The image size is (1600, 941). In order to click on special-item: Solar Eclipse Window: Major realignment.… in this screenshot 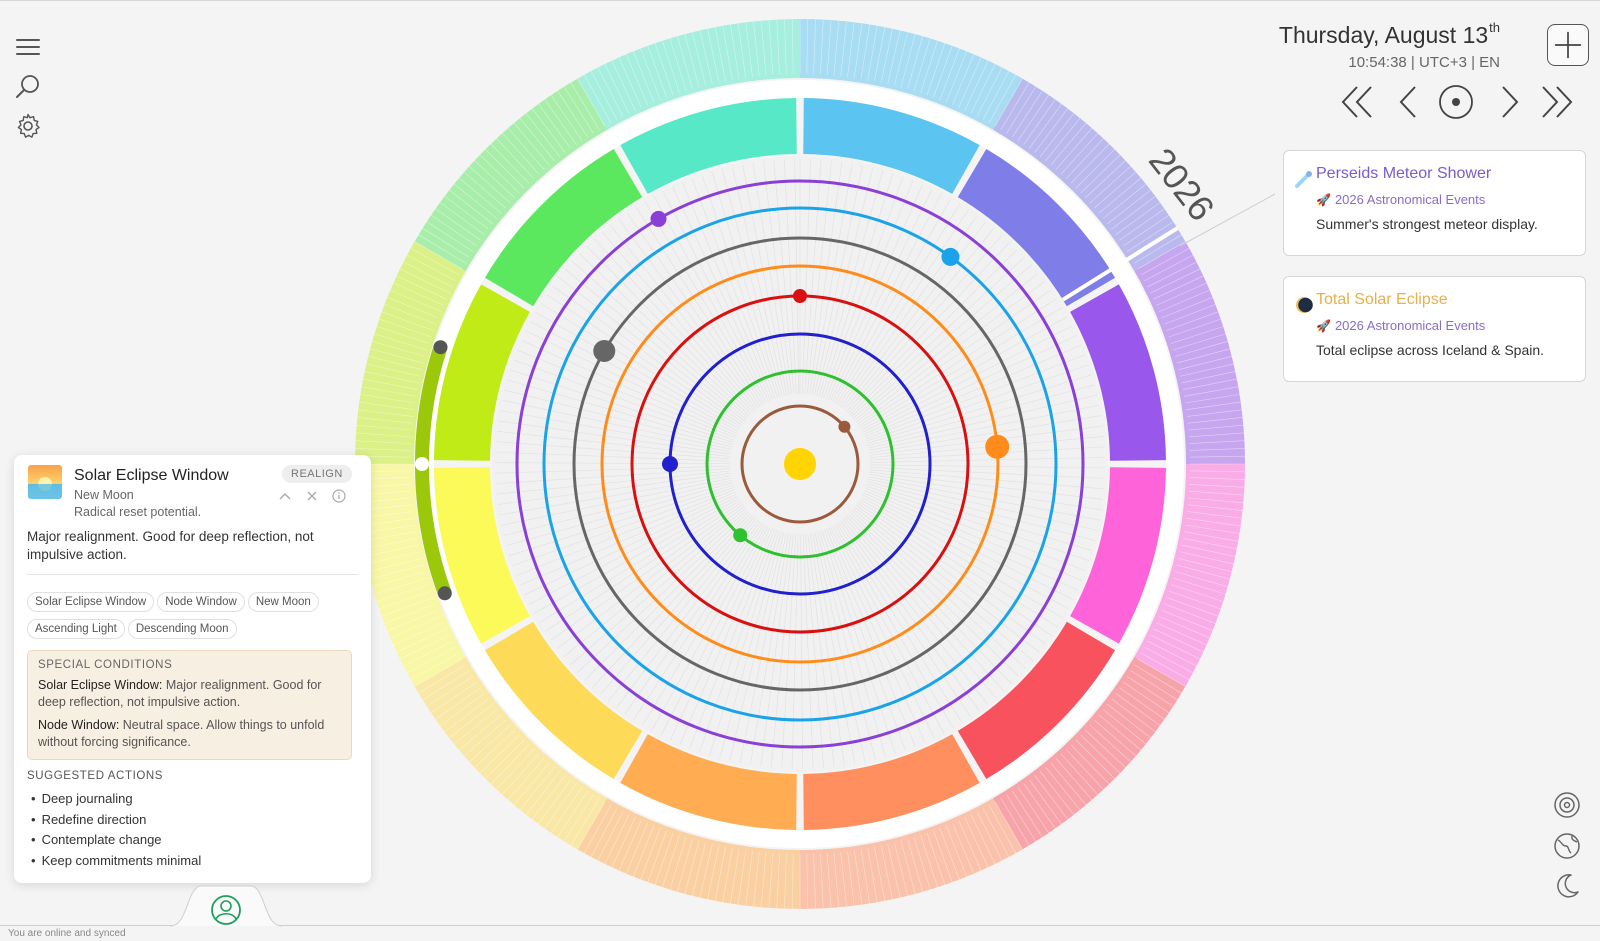, I will do `click(180, 693)`.